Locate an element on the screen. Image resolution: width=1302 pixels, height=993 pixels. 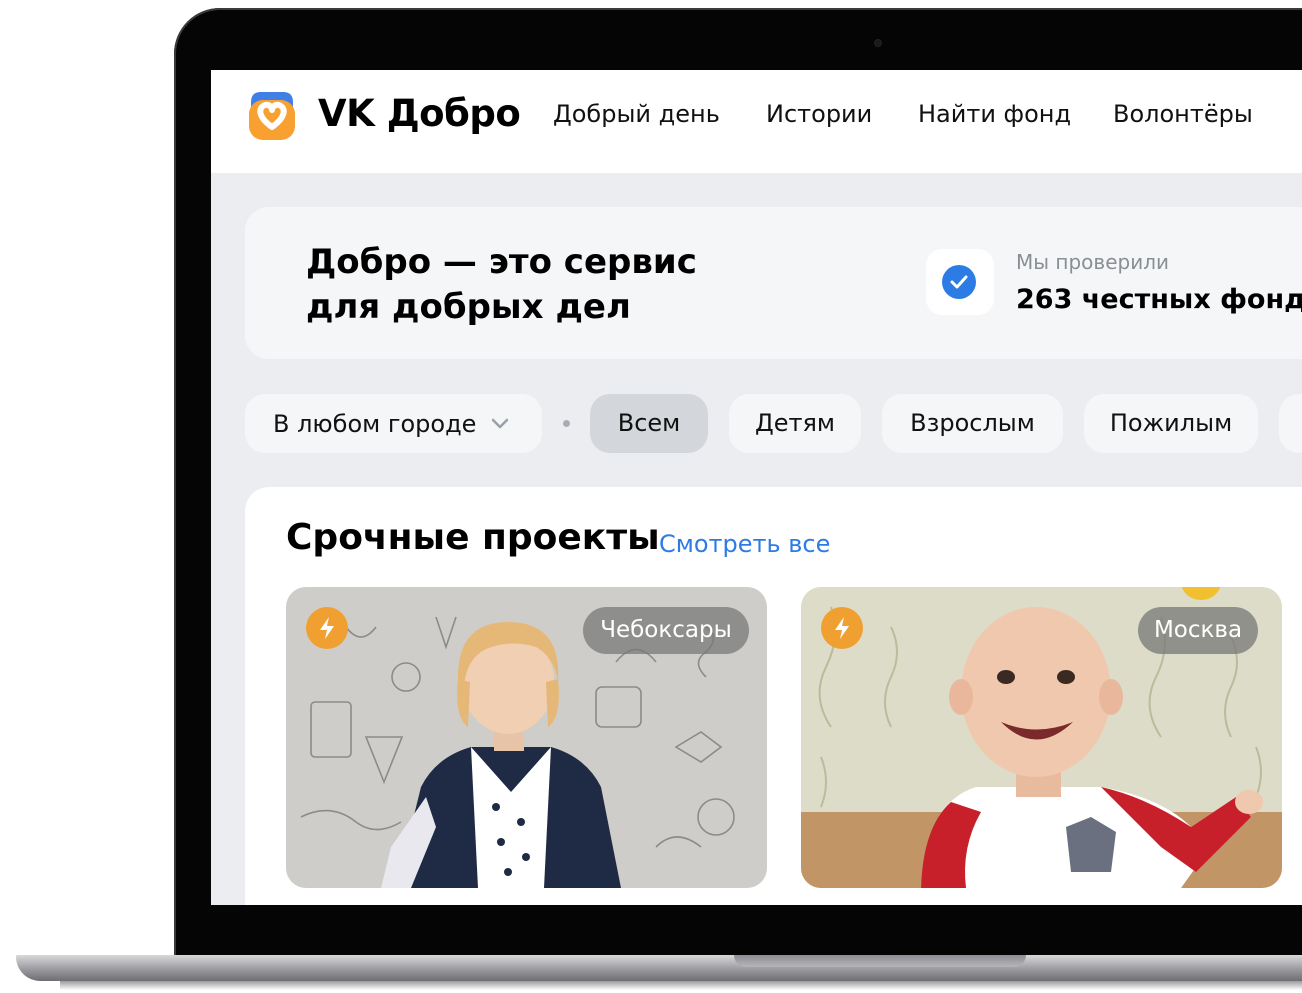
city-select-label: В любом городе is located at coordinates (375, 424).